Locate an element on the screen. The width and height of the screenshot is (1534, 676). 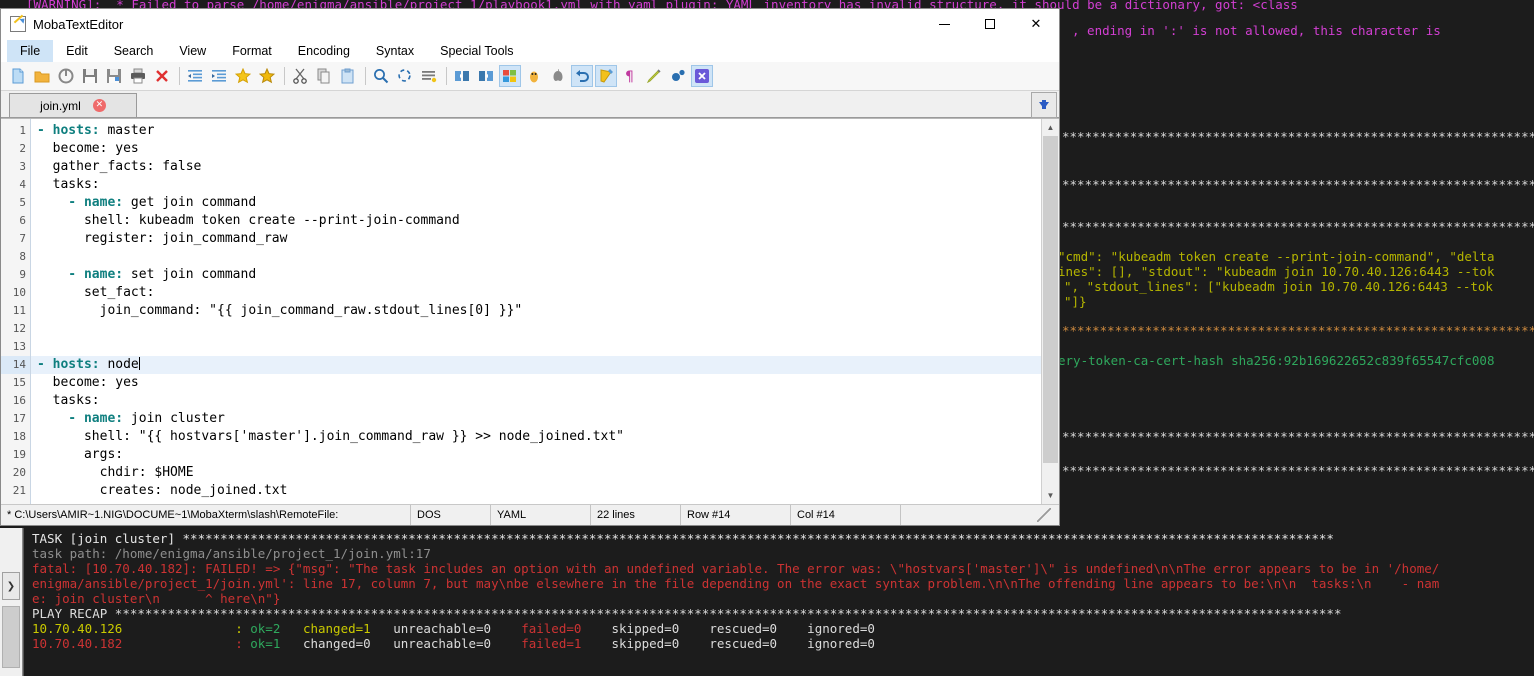
resize-grip-icon is located at coordinates (1044, 515).